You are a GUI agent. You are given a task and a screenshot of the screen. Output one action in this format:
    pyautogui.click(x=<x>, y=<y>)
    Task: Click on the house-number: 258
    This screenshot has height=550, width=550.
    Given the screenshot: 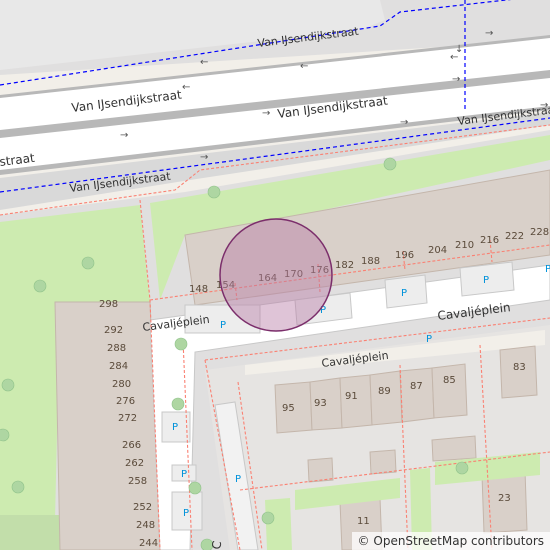 What is the action you would take?
    pyautogui.click(x=137, y=481)
    